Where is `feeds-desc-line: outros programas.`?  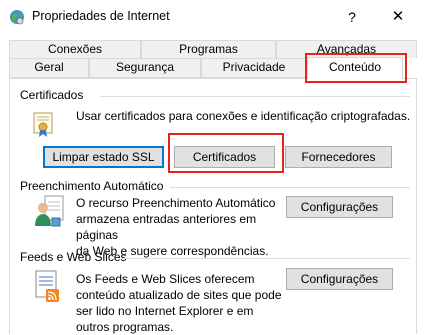
feeds-desc-line: outros programas. is located at coordinates (125, 327).